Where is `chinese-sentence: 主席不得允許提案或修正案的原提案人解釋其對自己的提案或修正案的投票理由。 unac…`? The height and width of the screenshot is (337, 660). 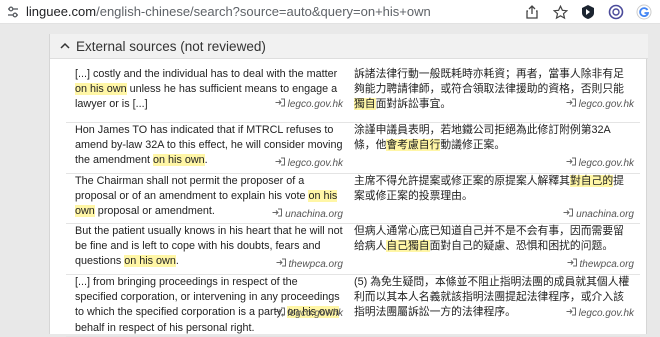
chinese-sentence: 主席不得允許提案或修正案的原提案人解釋其對自己的提案或修正案的投票理由。 unac… is located at coordinates (494, 199).